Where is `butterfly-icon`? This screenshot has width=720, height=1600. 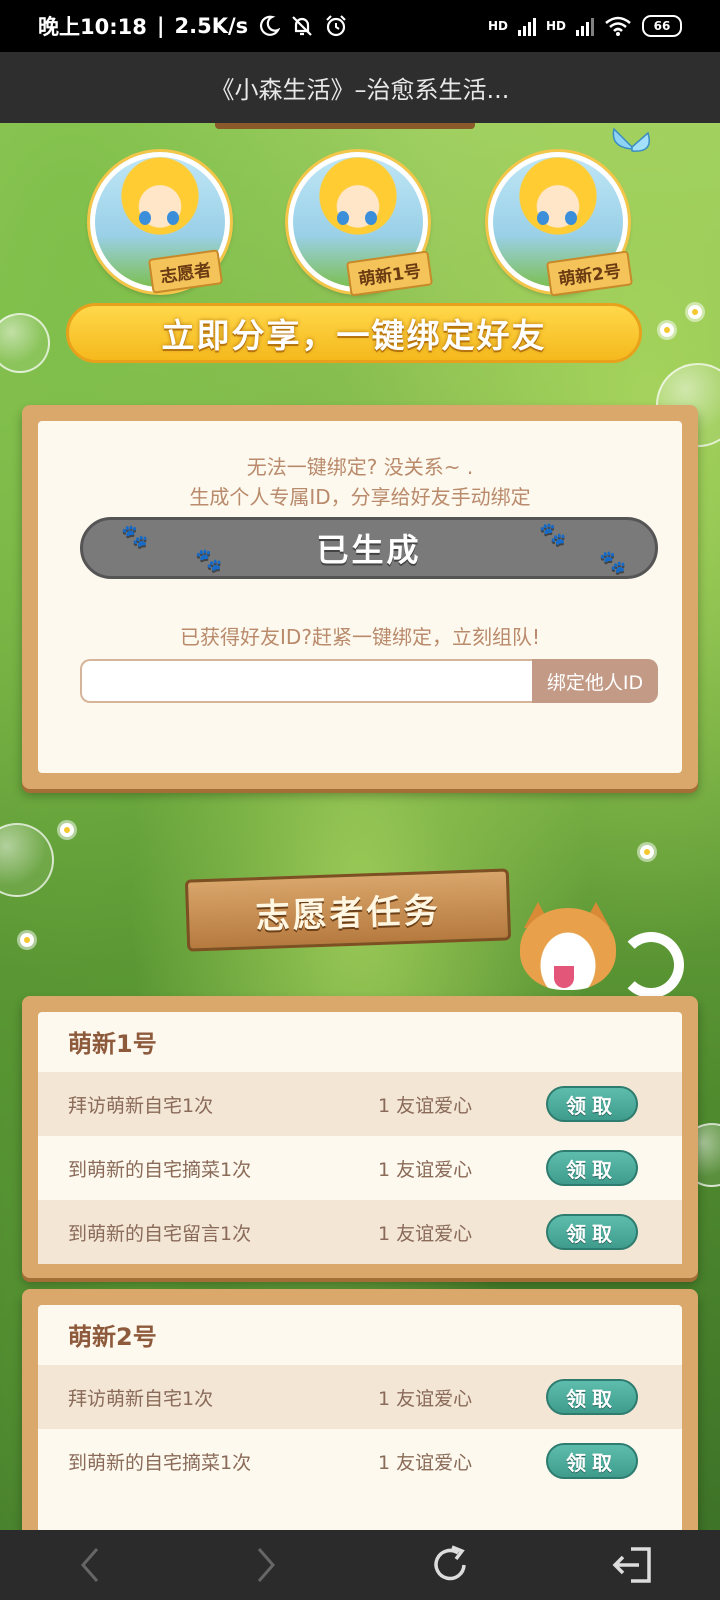
butterfly-icon is located at coordinates (631, 139).